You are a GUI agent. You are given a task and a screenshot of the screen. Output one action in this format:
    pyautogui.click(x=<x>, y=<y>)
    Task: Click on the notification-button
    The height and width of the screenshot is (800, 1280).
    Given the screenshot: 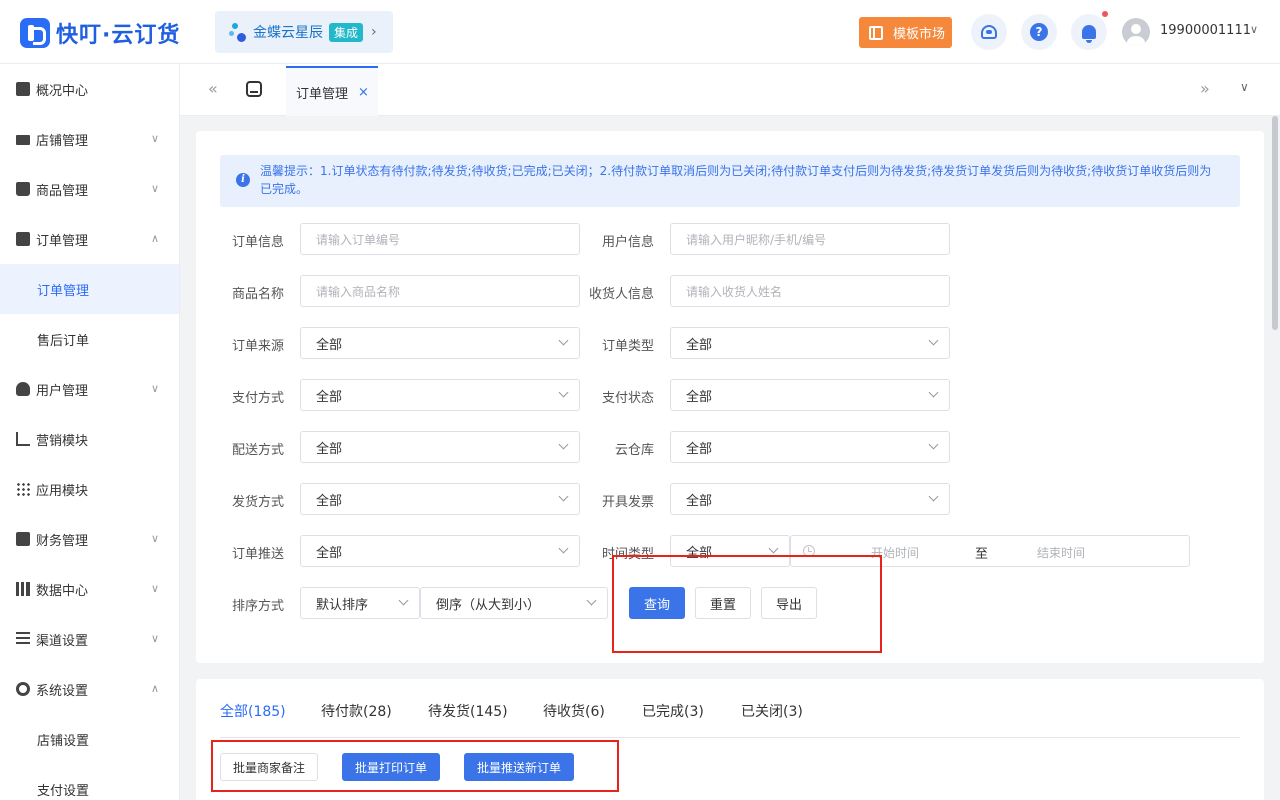 What is the action you would take?
    pyautogui.click(x=1089, y=32)
    